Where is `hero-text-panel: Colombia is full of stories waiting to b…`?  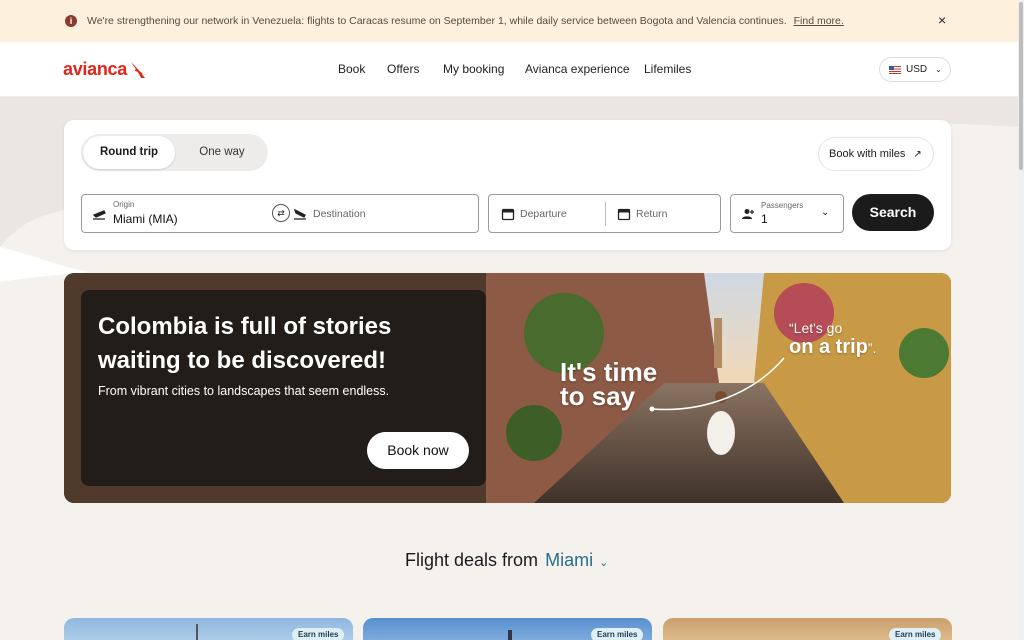
hero-text-panel: Colombia is full of stories waiting to b… is located at coordinates (283, 388).